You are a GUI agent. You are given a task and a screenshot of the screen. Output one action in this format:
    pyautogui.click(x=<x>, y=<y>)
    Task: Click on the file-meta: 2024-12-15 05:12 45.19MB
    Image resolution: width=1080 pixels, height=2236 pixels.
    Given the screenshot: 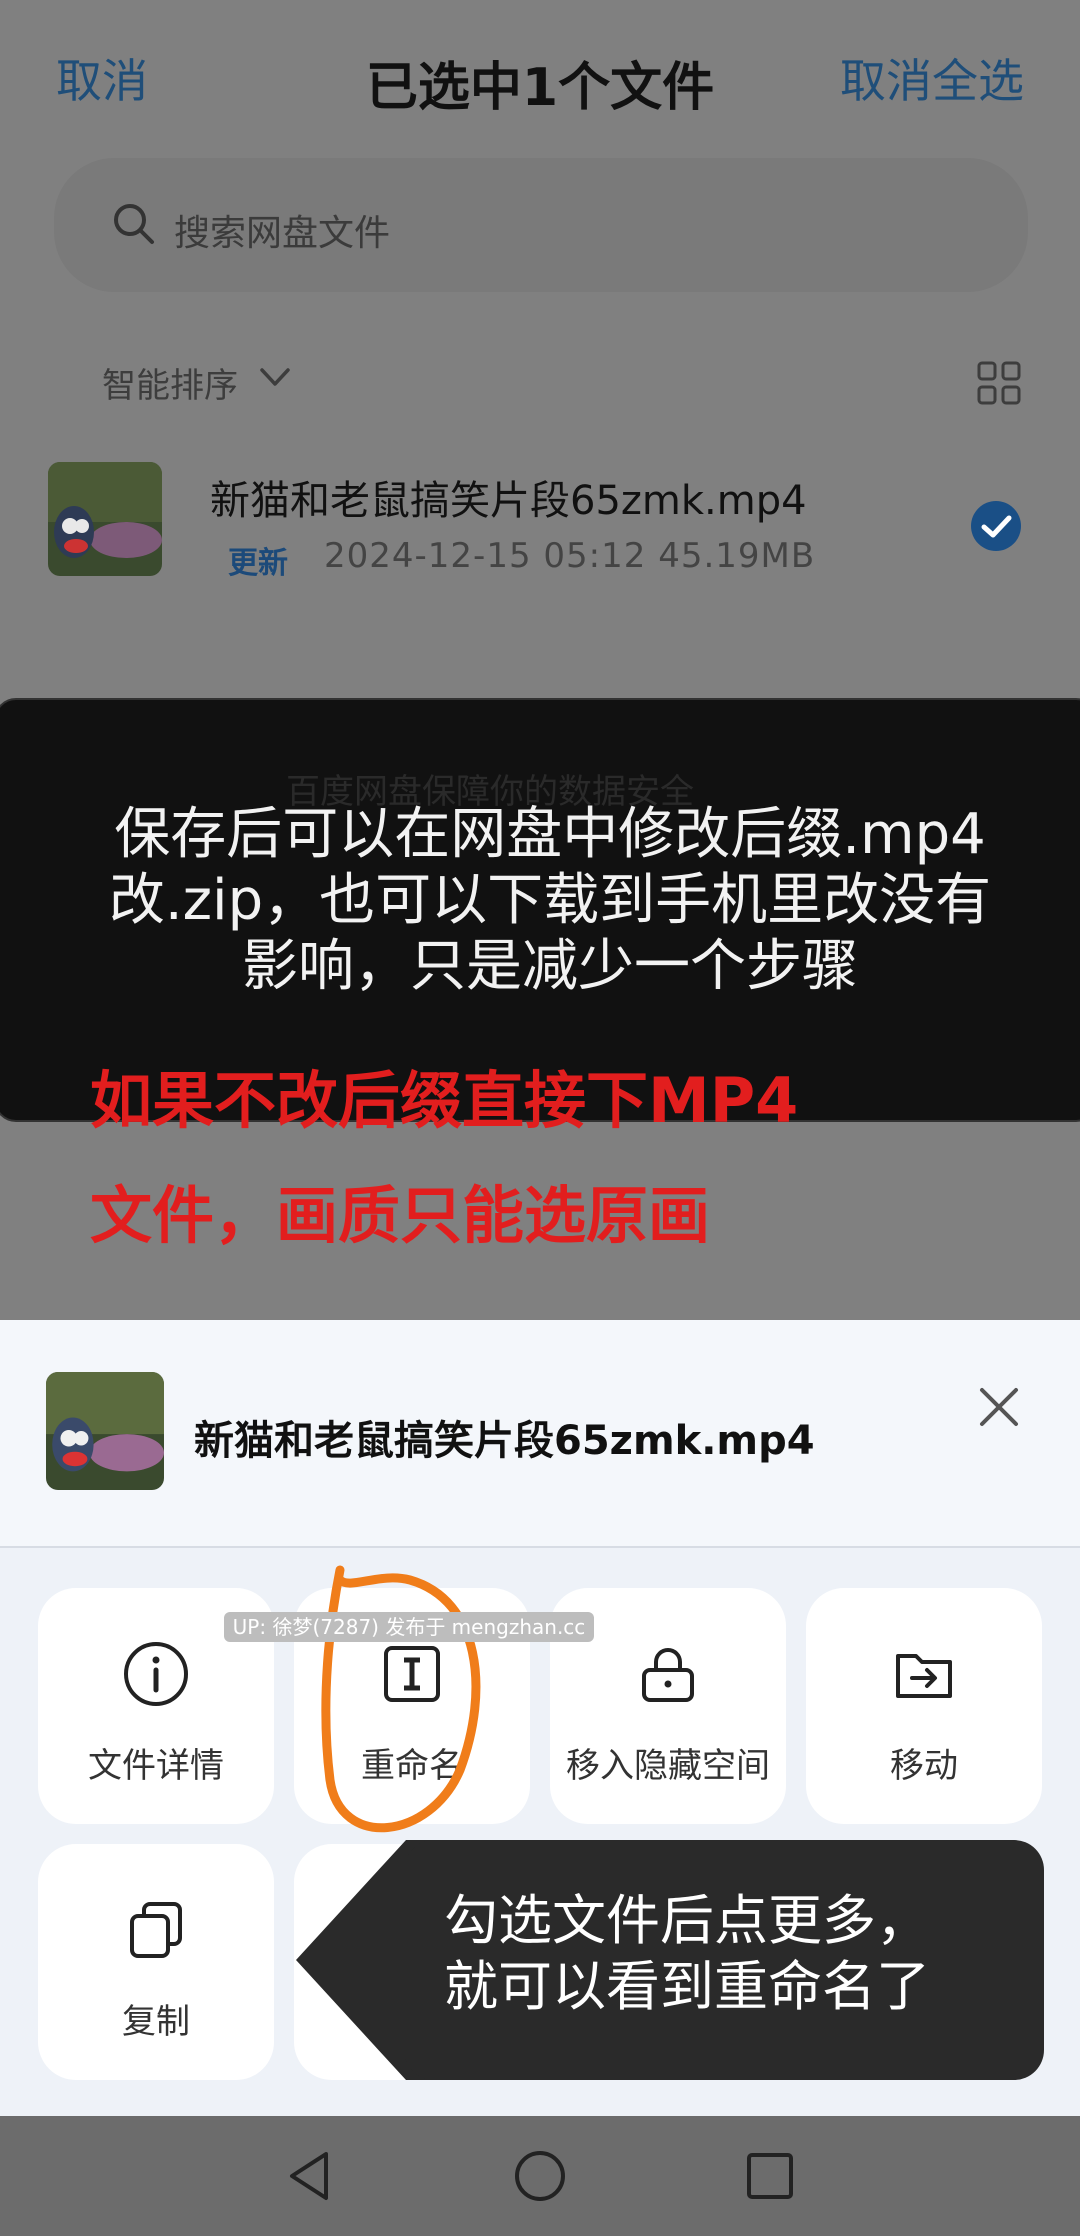 What is the action you would take?
    pyautogui.click(x=570, y=556)
    